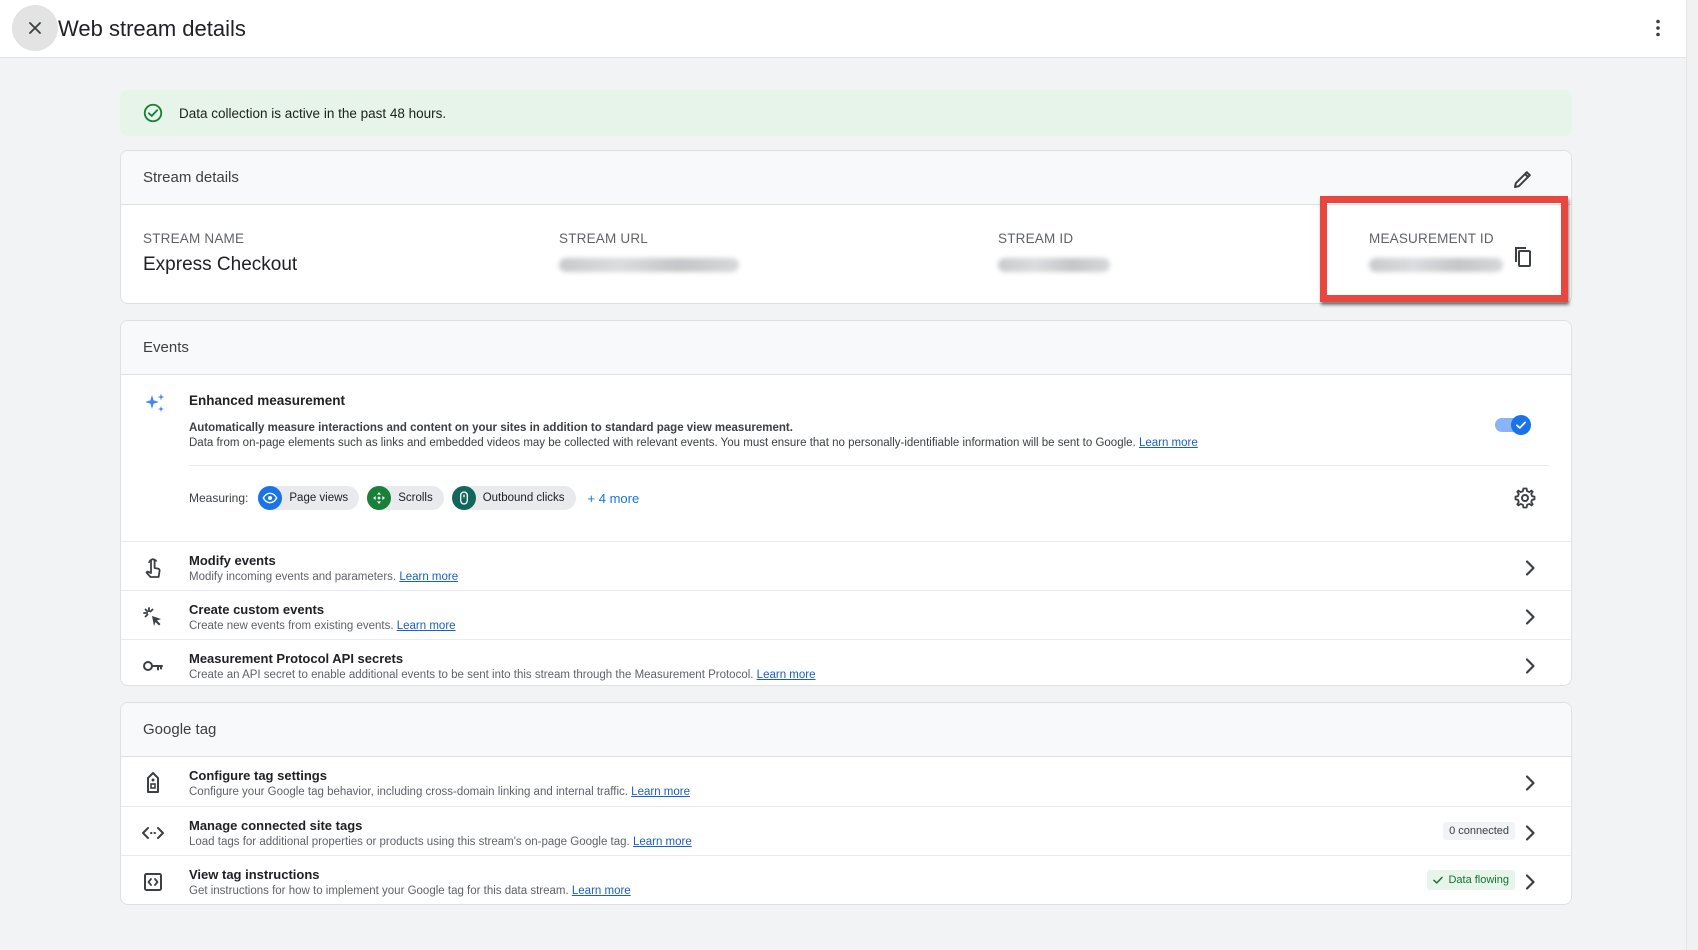  What do you see at coordinates (153, 833) in the screenshot?
I see `code-icon` at bounding box center [153, 833].